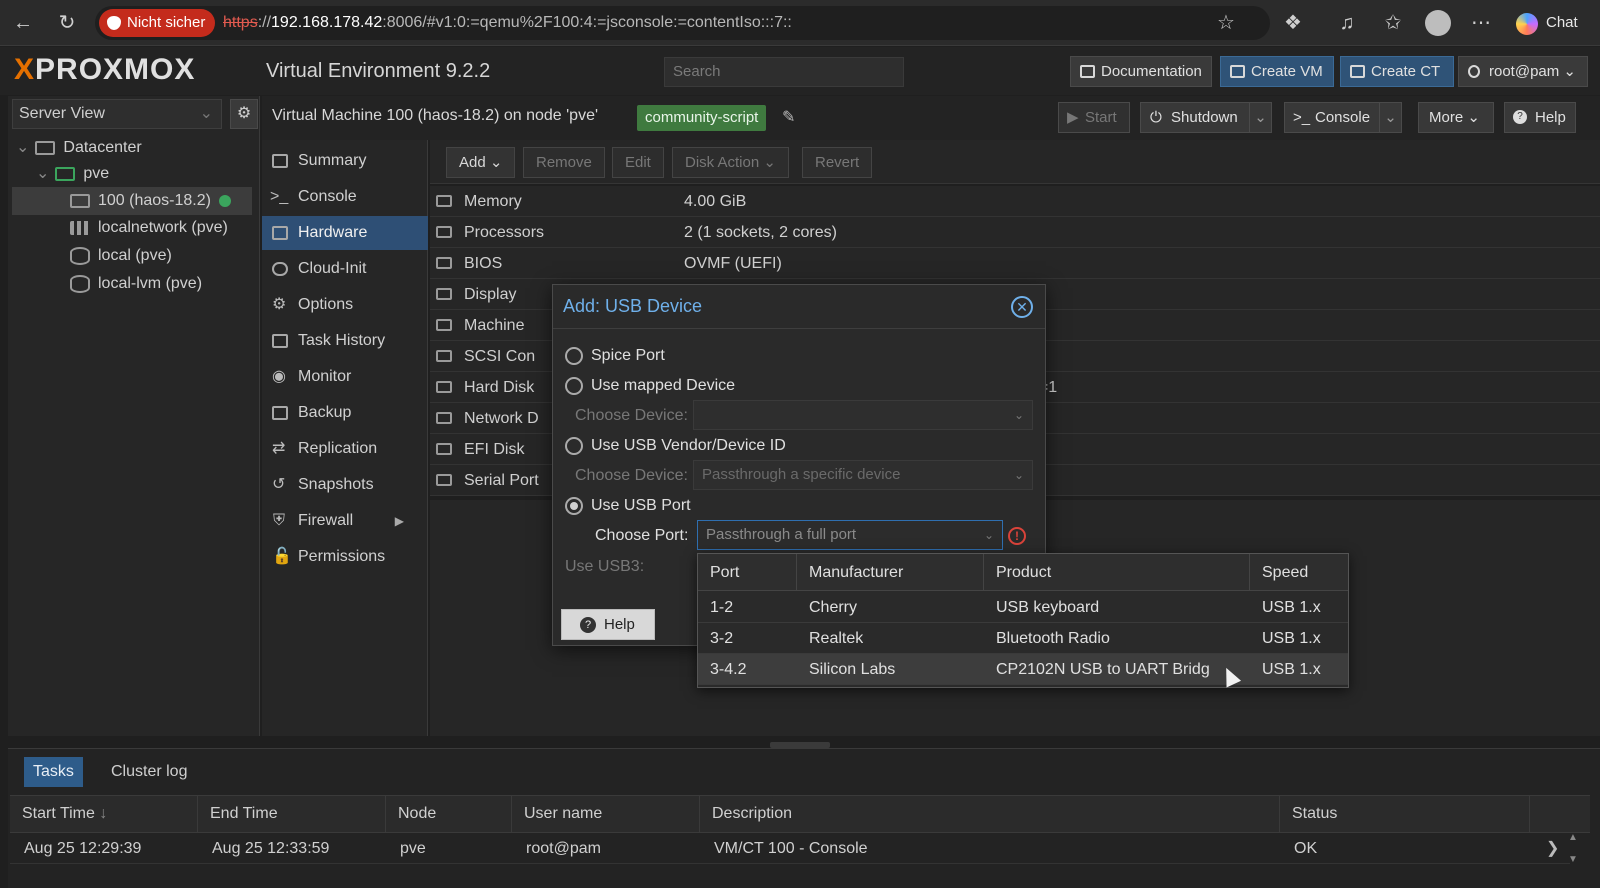  Describe the element at coordinates (136, 284) in the screenshot. I see `tree-item-local-lvm: local-lvm (pve)` at that location.